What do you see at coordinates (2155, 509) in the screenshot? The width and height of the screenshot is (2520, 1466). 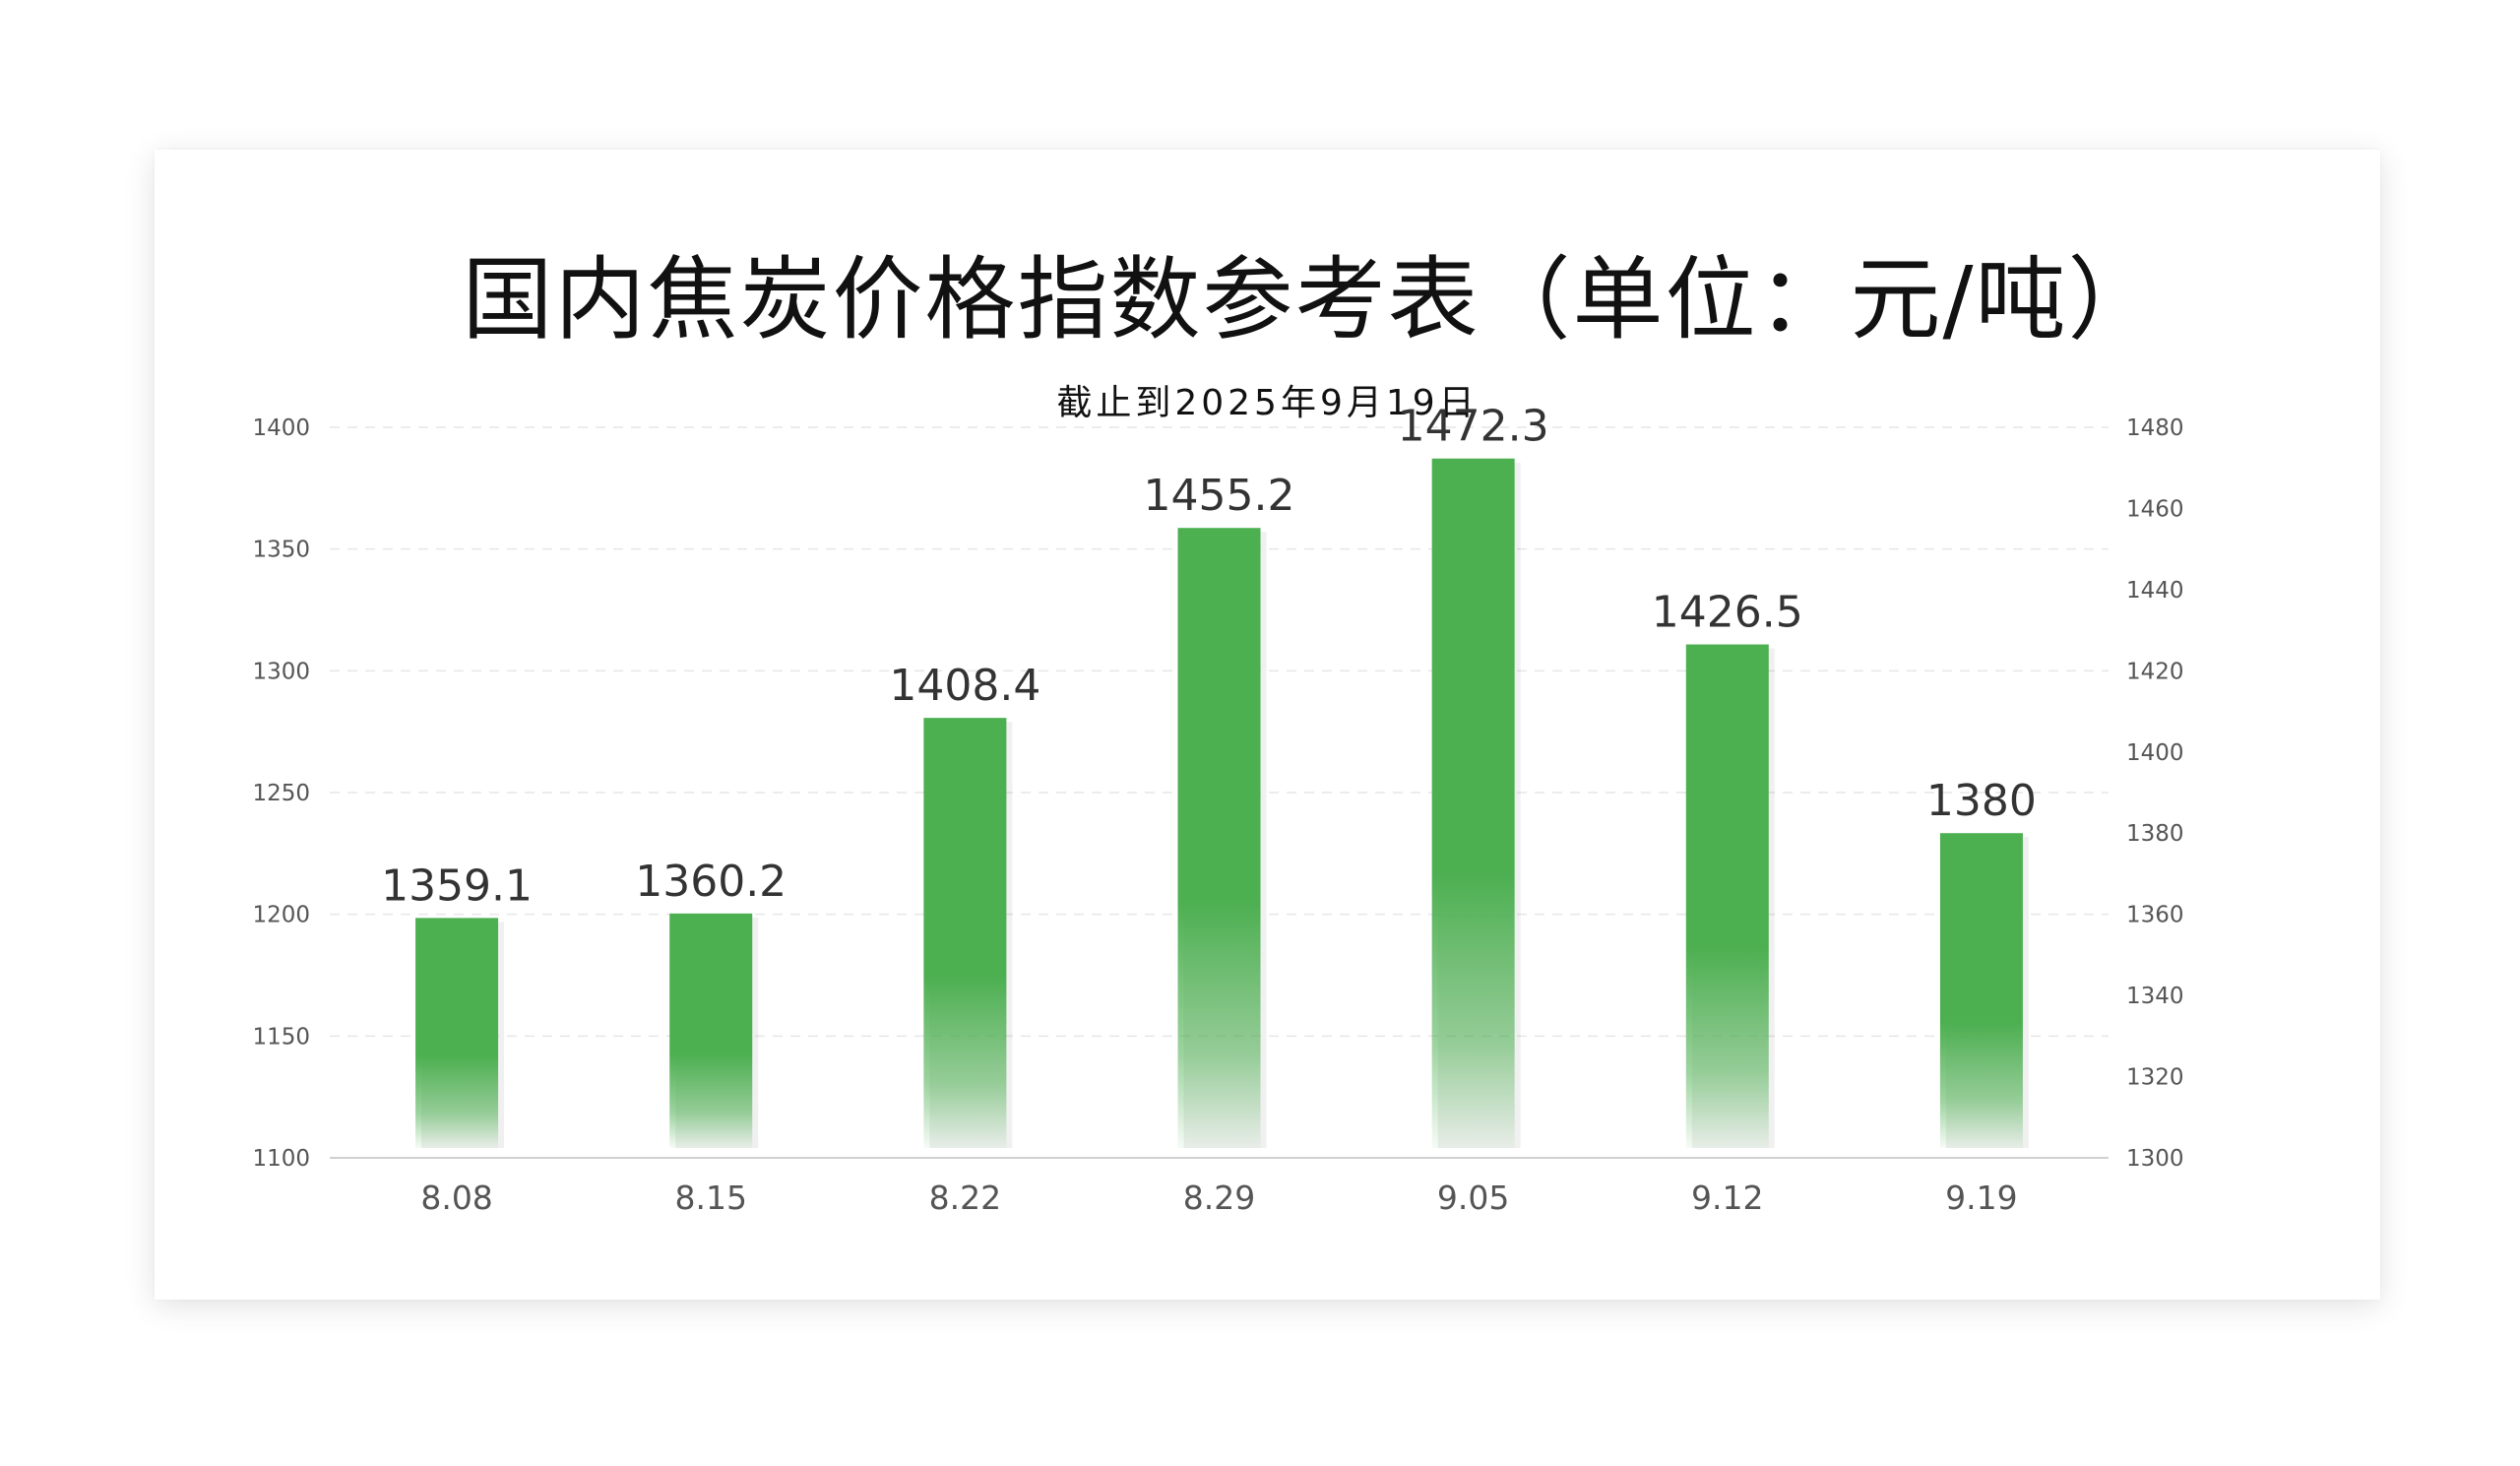 I see `y-right-tick-label: 1460` at bounding box center [2155, 509].